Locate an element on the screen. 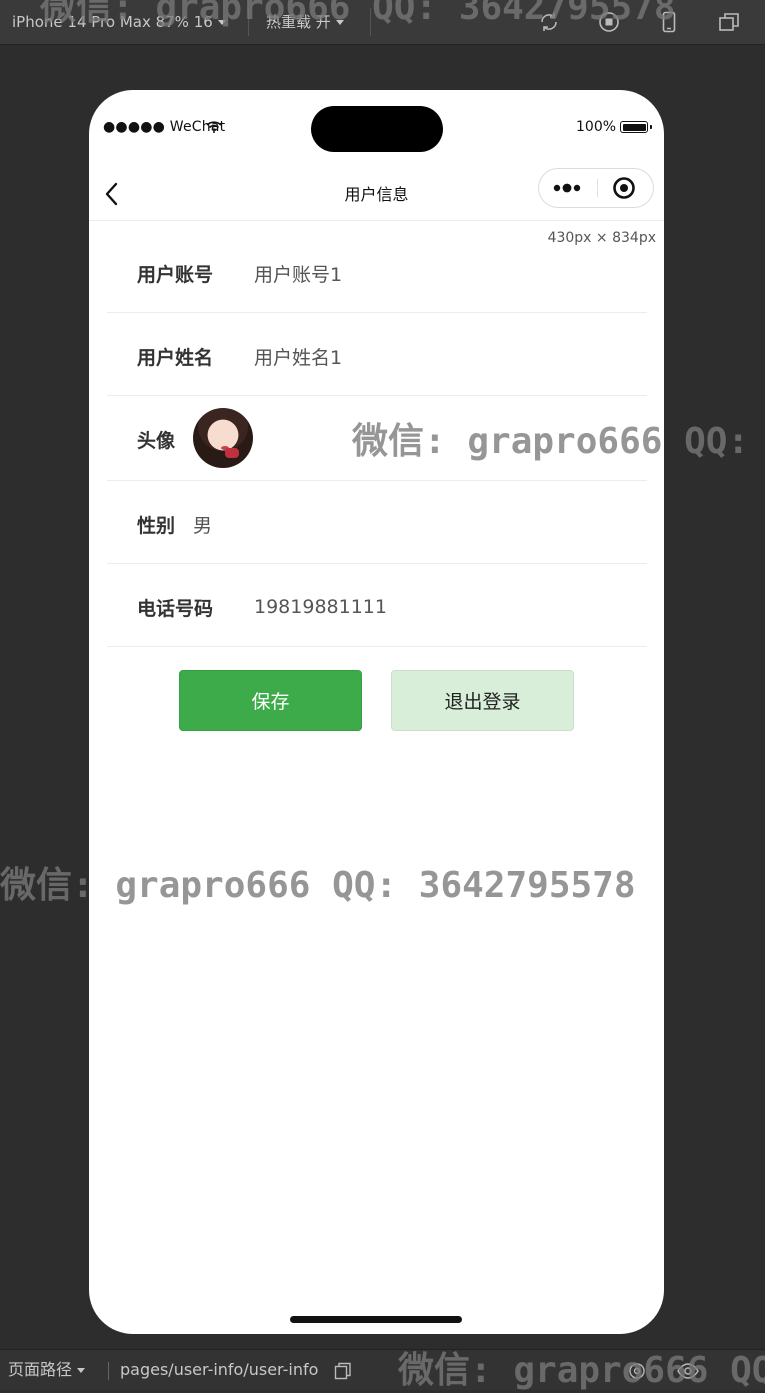 The image size is (765, 1393). device-select: iPhone 14 Pro Max 87% 16 is located at coordinates (119, 22).